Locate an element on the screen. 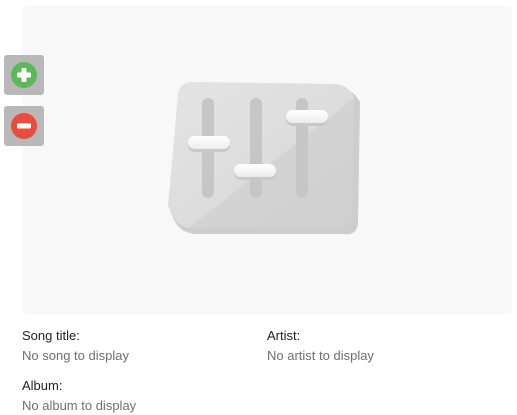 Image resolution: width=517 pixels, height=415 pixels. minus-circle-icon is located at coordinates (24, 126).